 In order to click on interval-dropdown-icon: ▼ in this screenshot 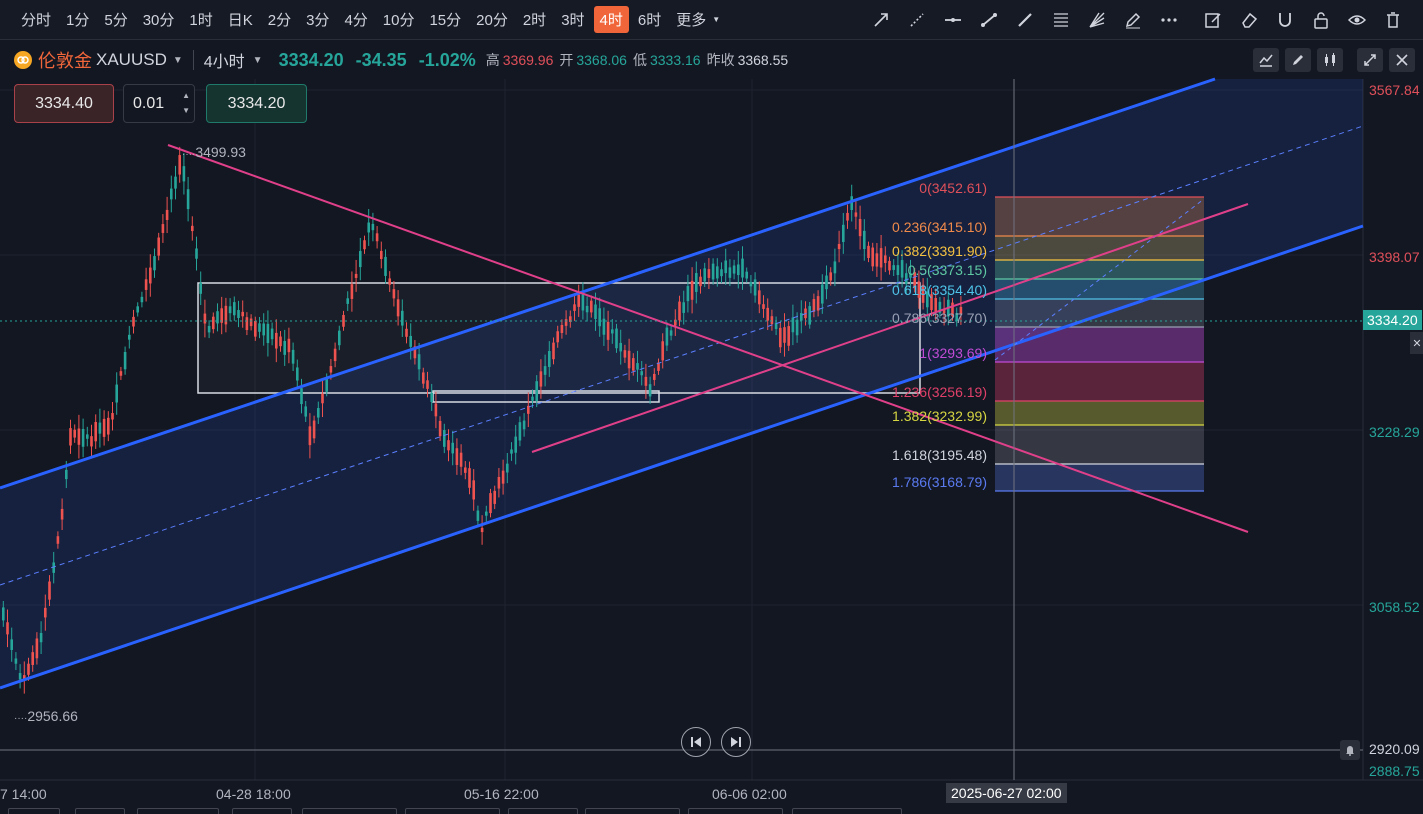, I will do `click(258, 60)`.